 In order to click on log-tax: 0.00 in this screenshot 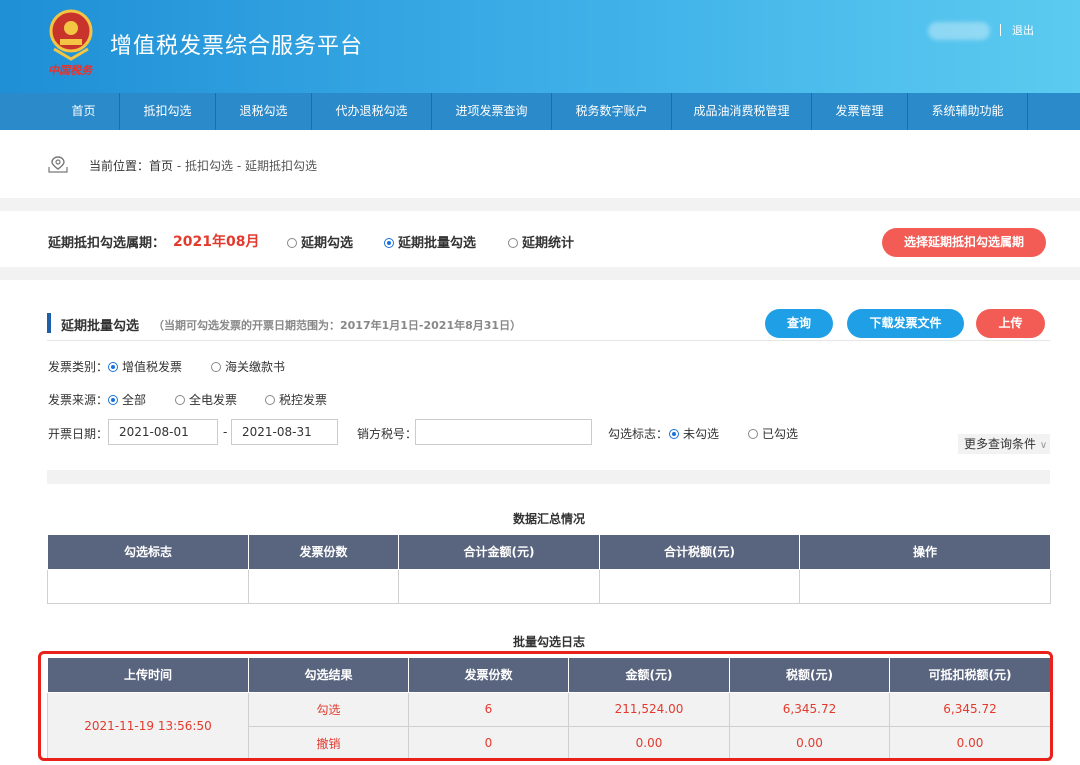, I will do `click(809, 743)`.